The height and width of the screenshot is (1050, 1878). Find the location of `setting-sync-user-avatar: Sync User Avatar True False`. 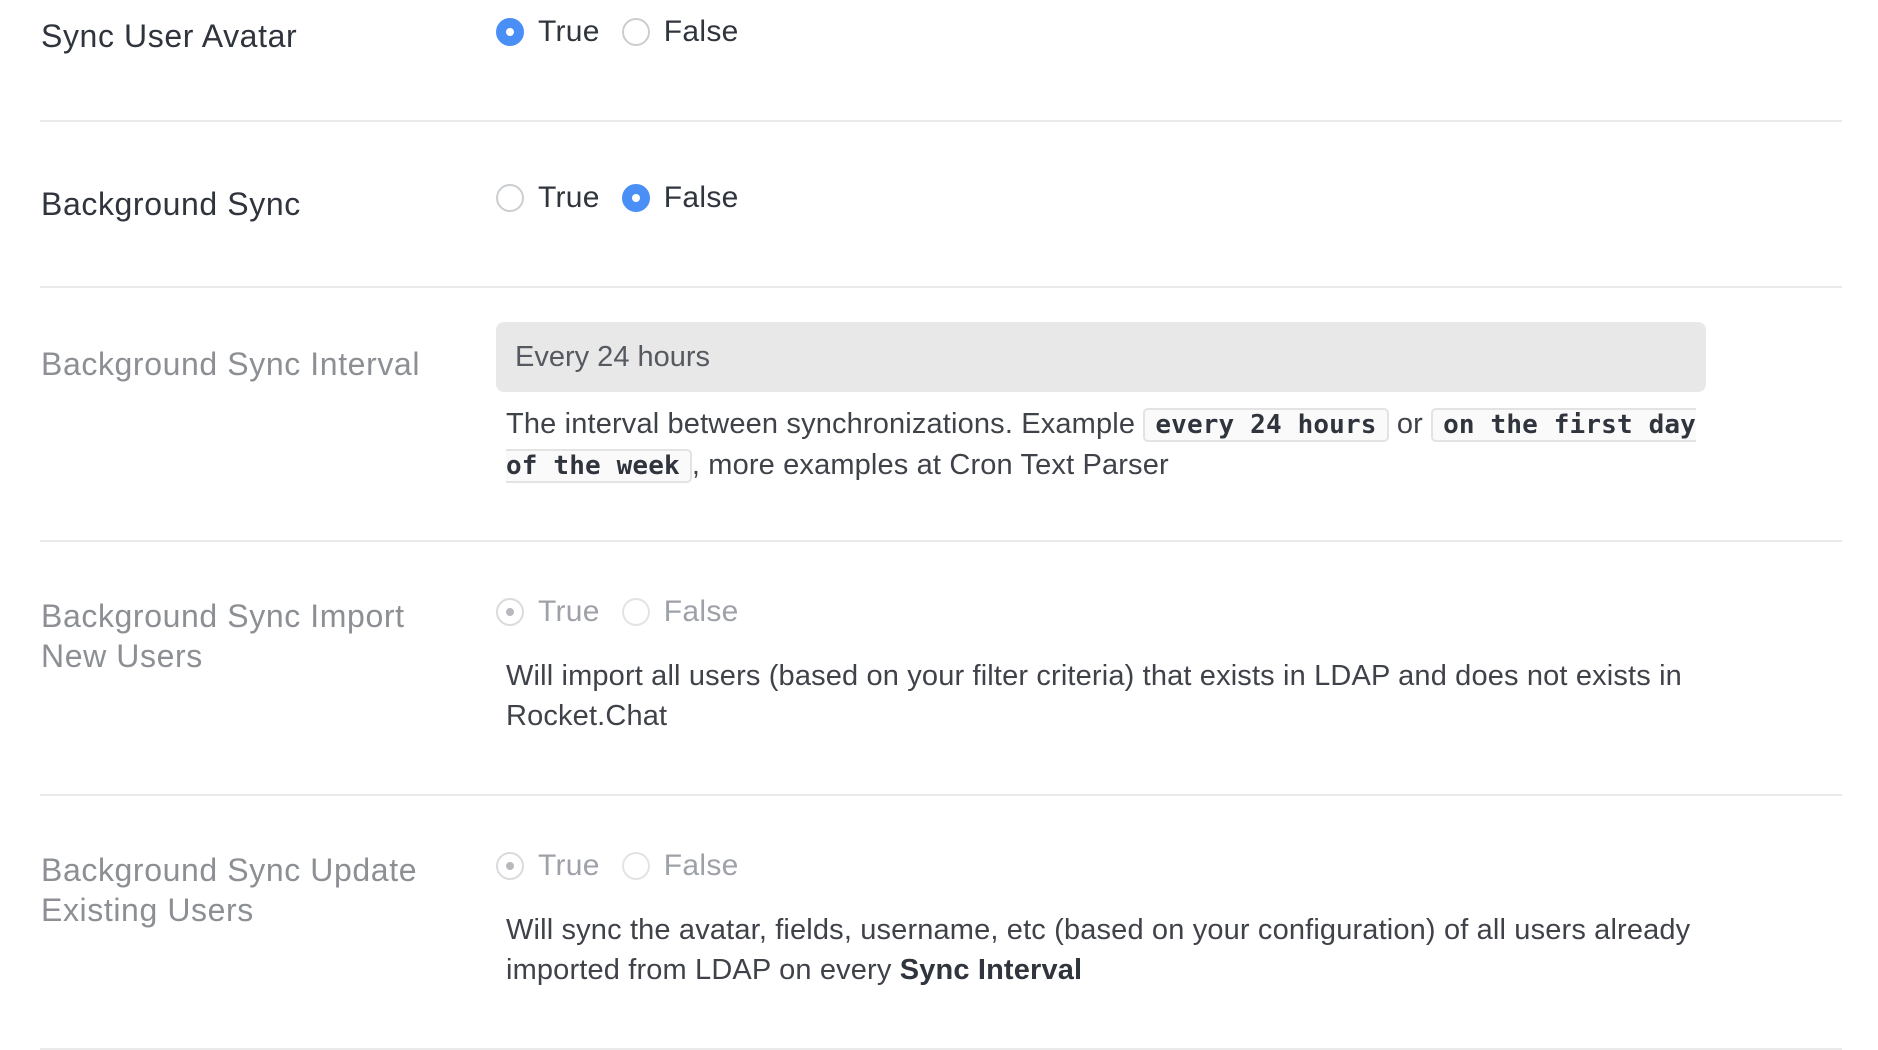

setting-sync-user-avatar: Sync User Avatar True False is located at coordinates (941, 67).